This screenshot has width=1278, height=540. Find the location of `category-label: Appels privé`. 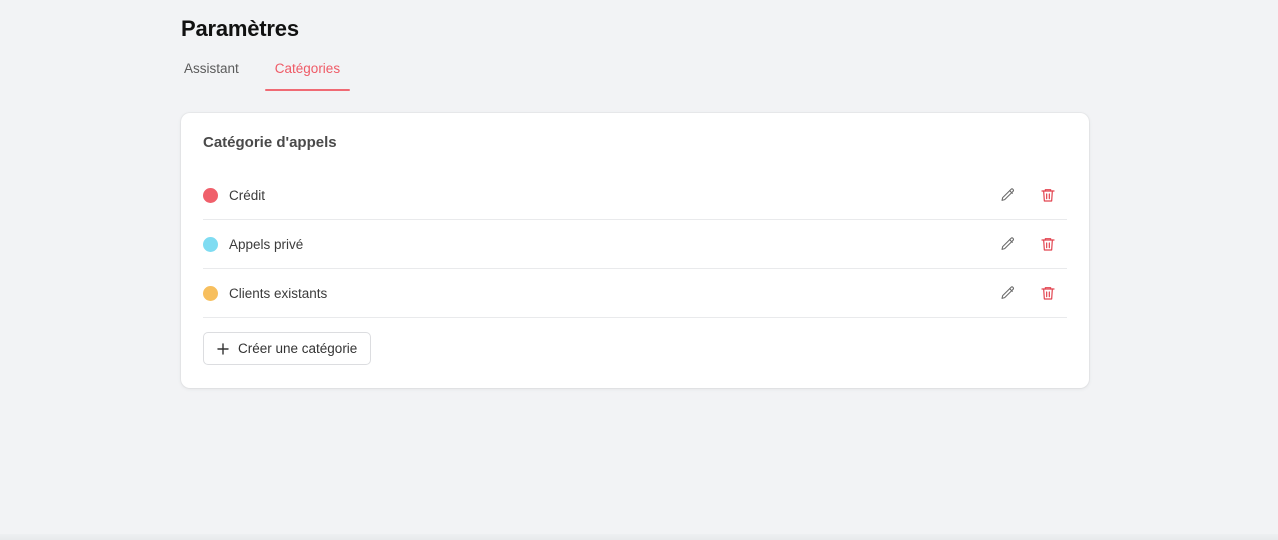

category-label: Appels privé is located at coordinates (266, 244).